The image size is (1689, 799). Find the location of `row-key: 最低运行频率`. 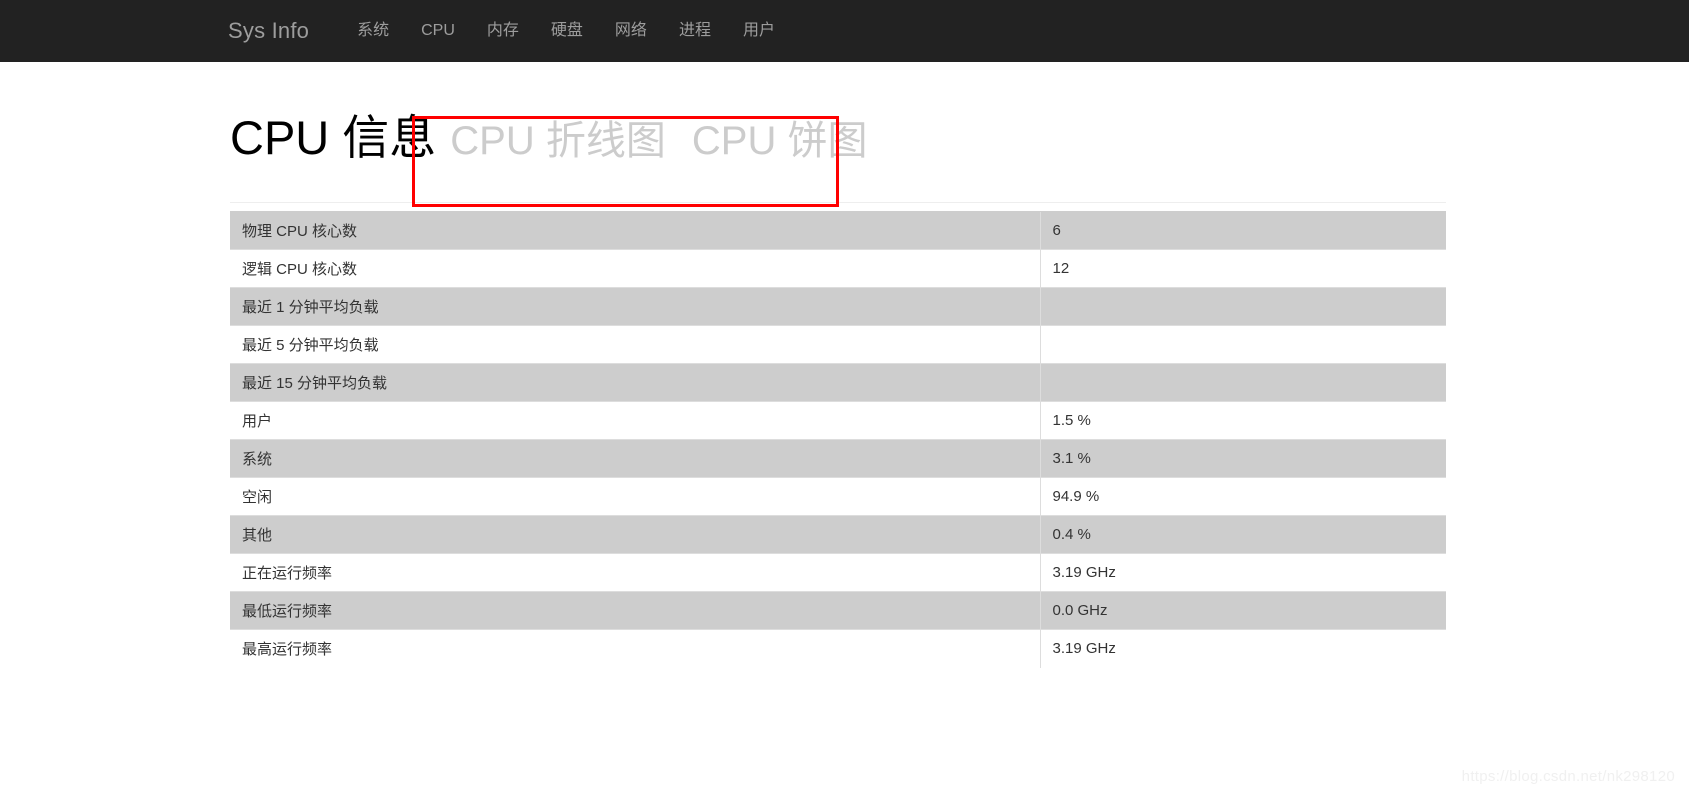

row-key: 最低运行频率 is located at coordinates (635, 610).